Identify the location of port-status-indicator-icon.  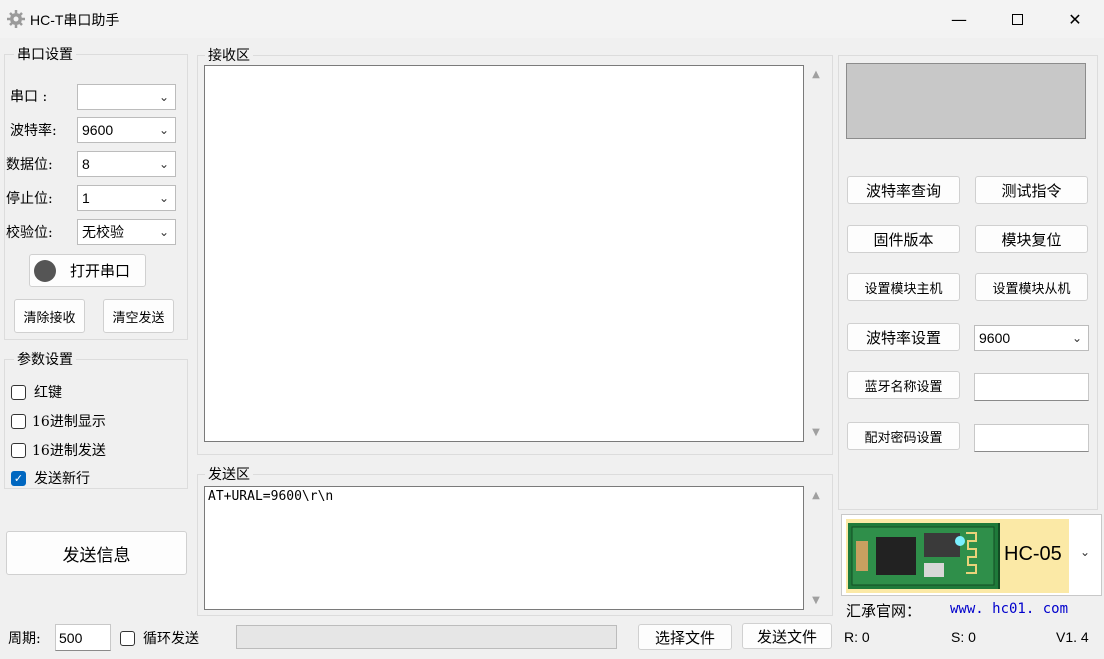
(45, 270).